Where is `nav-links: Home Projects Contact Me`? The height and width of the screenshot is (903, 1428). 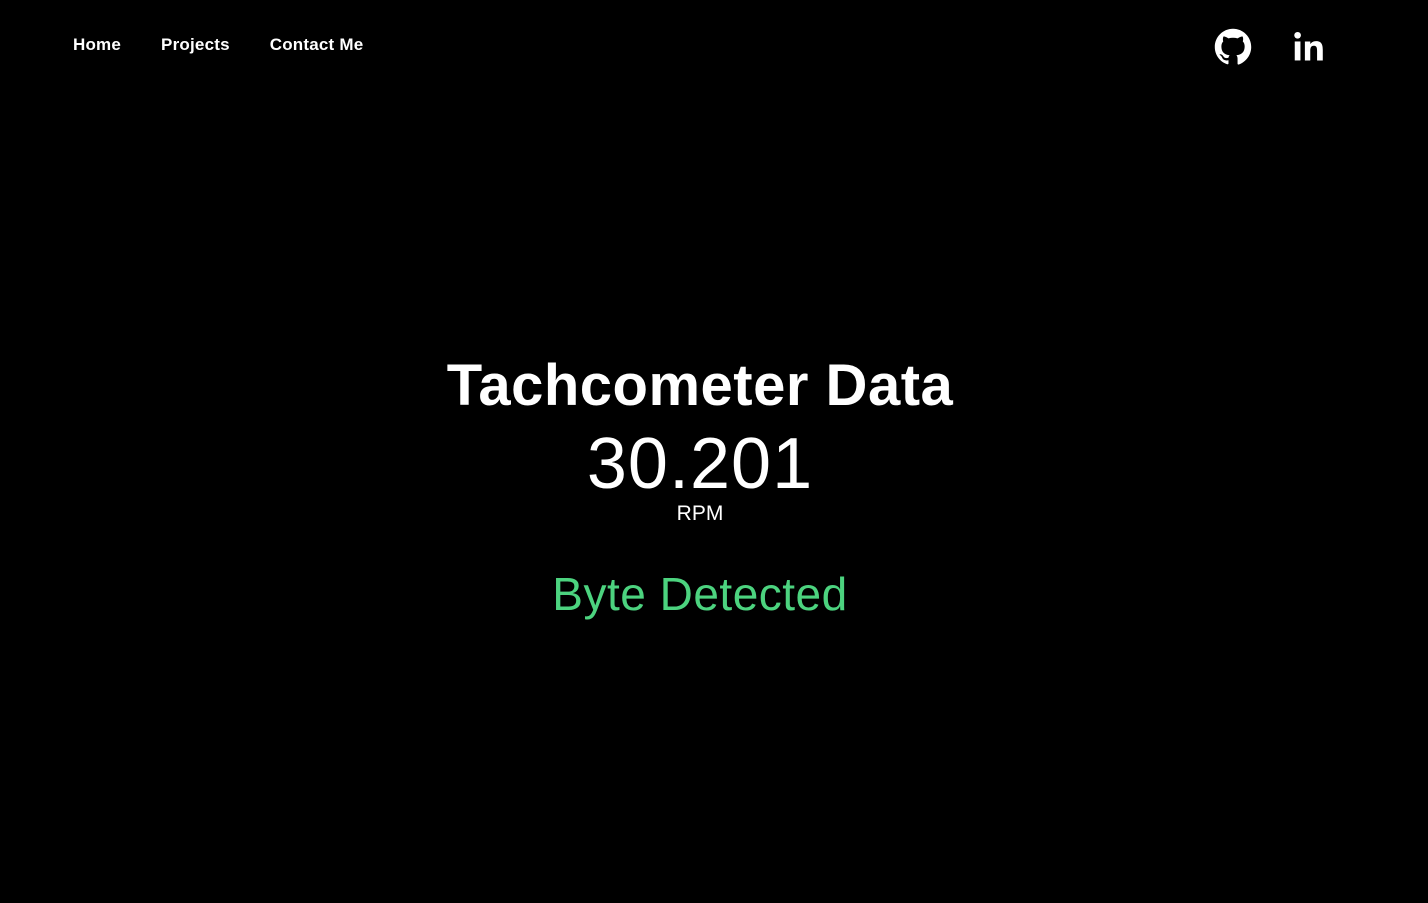
nav-links: Home Projects Contact Me is located at coordinates (218, 45).